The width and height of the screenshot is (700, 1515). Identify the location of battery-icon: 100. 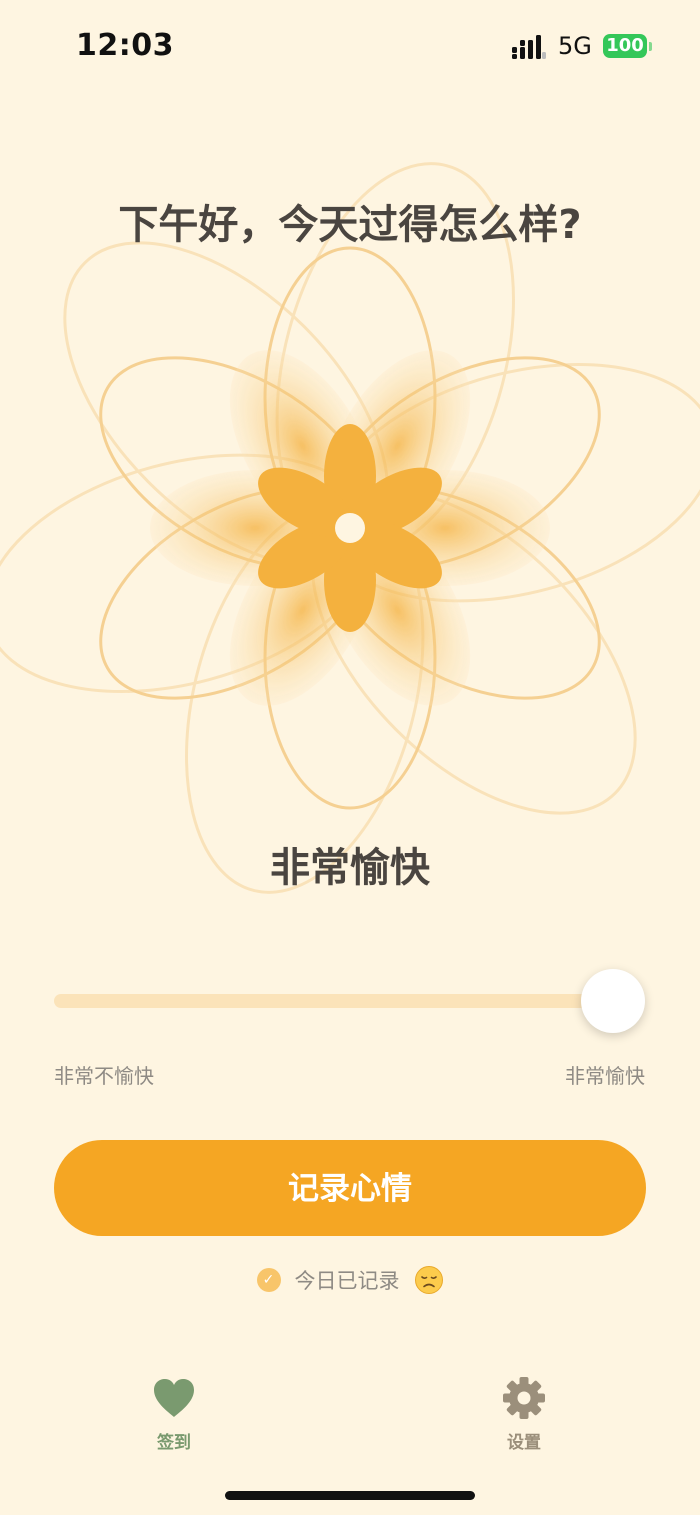
(627, 47).